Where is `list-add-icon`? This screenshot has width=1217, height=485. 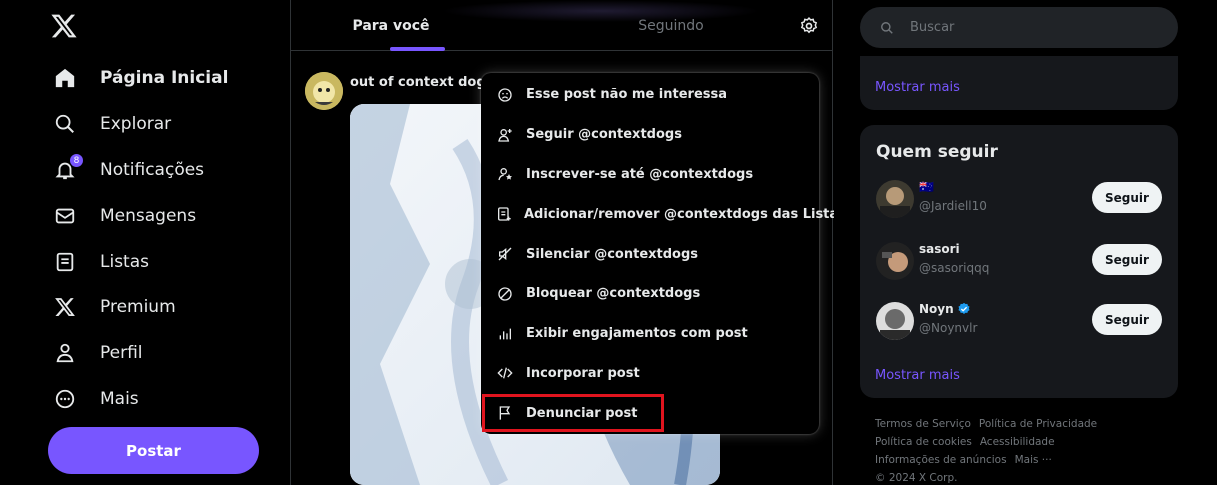
list-add-icon is located at coordinates (504, 214).